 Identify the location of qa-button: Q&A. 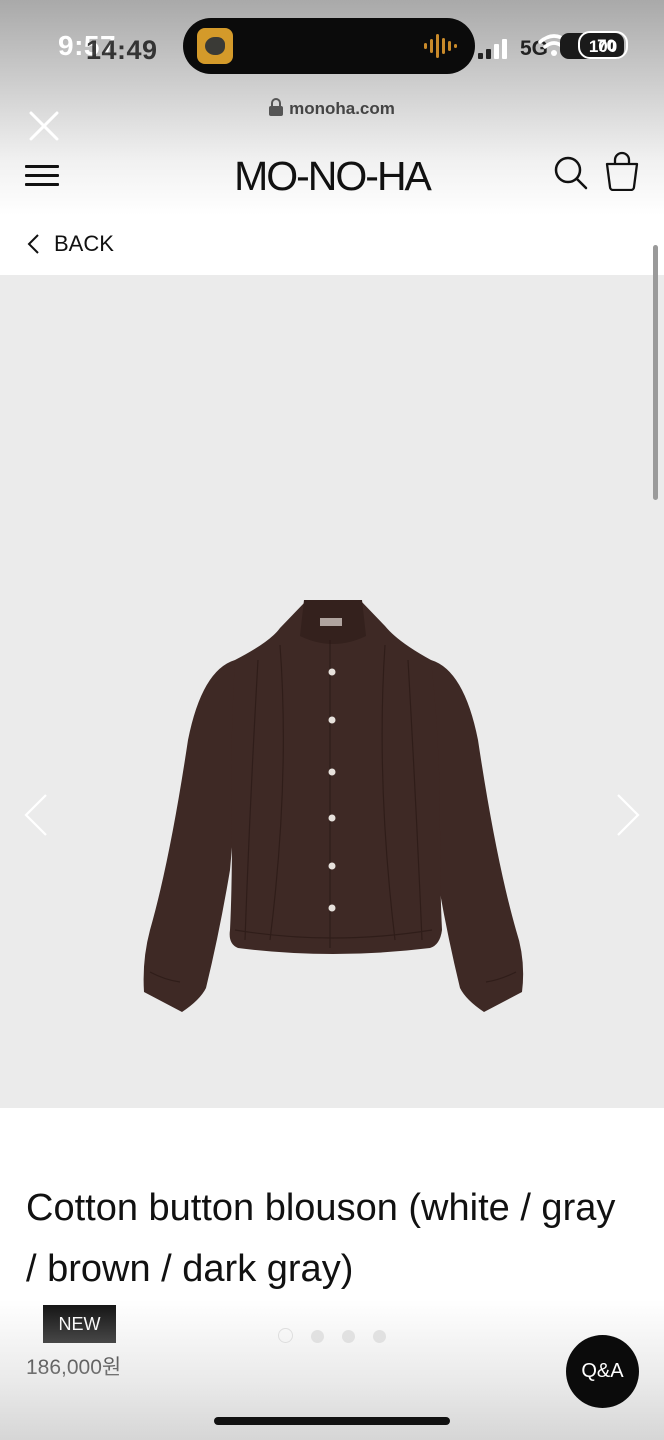
(602, 1371).